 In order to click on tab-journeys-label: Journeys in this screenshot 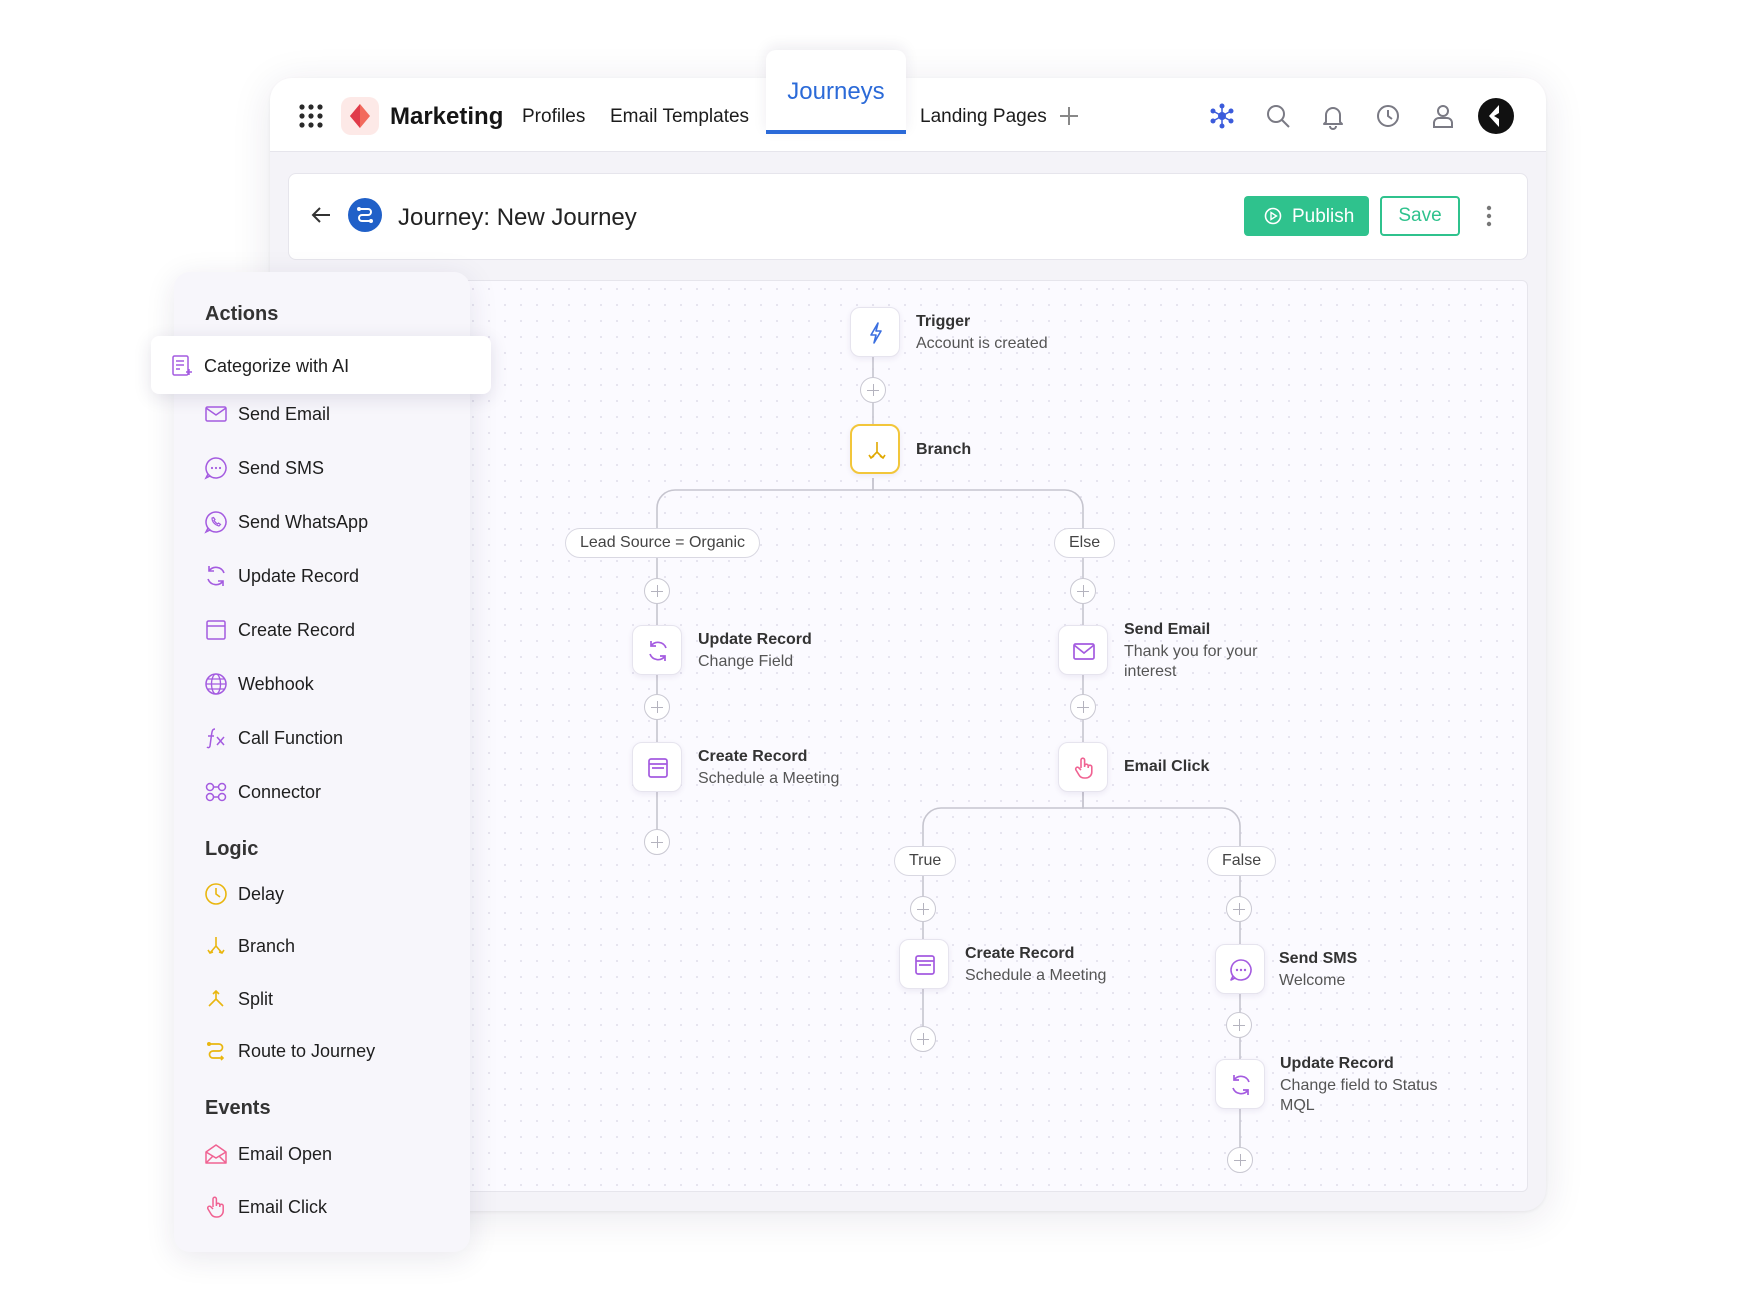, I will do `click(836, 91)`.